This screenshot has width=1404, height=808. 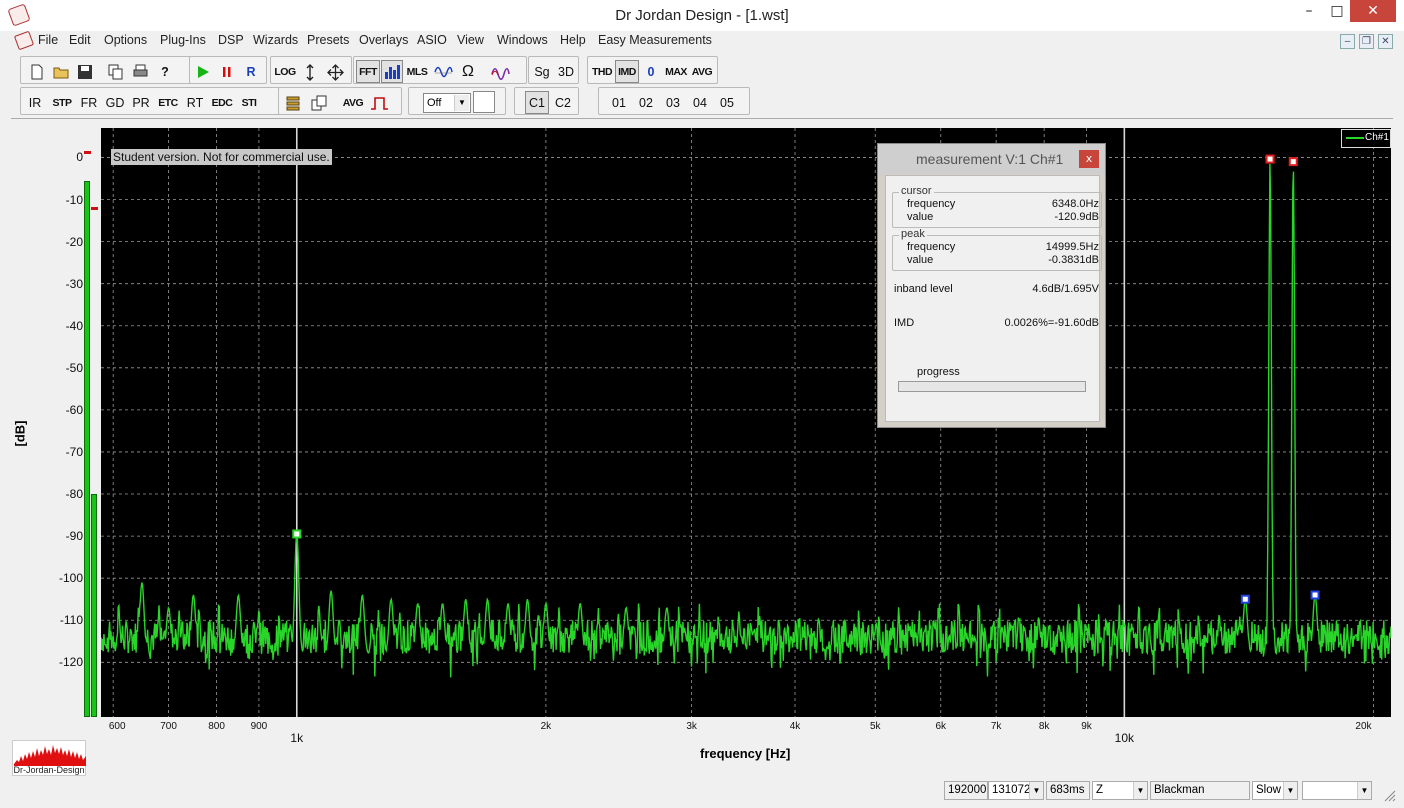 I want to click on spectrum-bars-button, so click(x=392, y=71).